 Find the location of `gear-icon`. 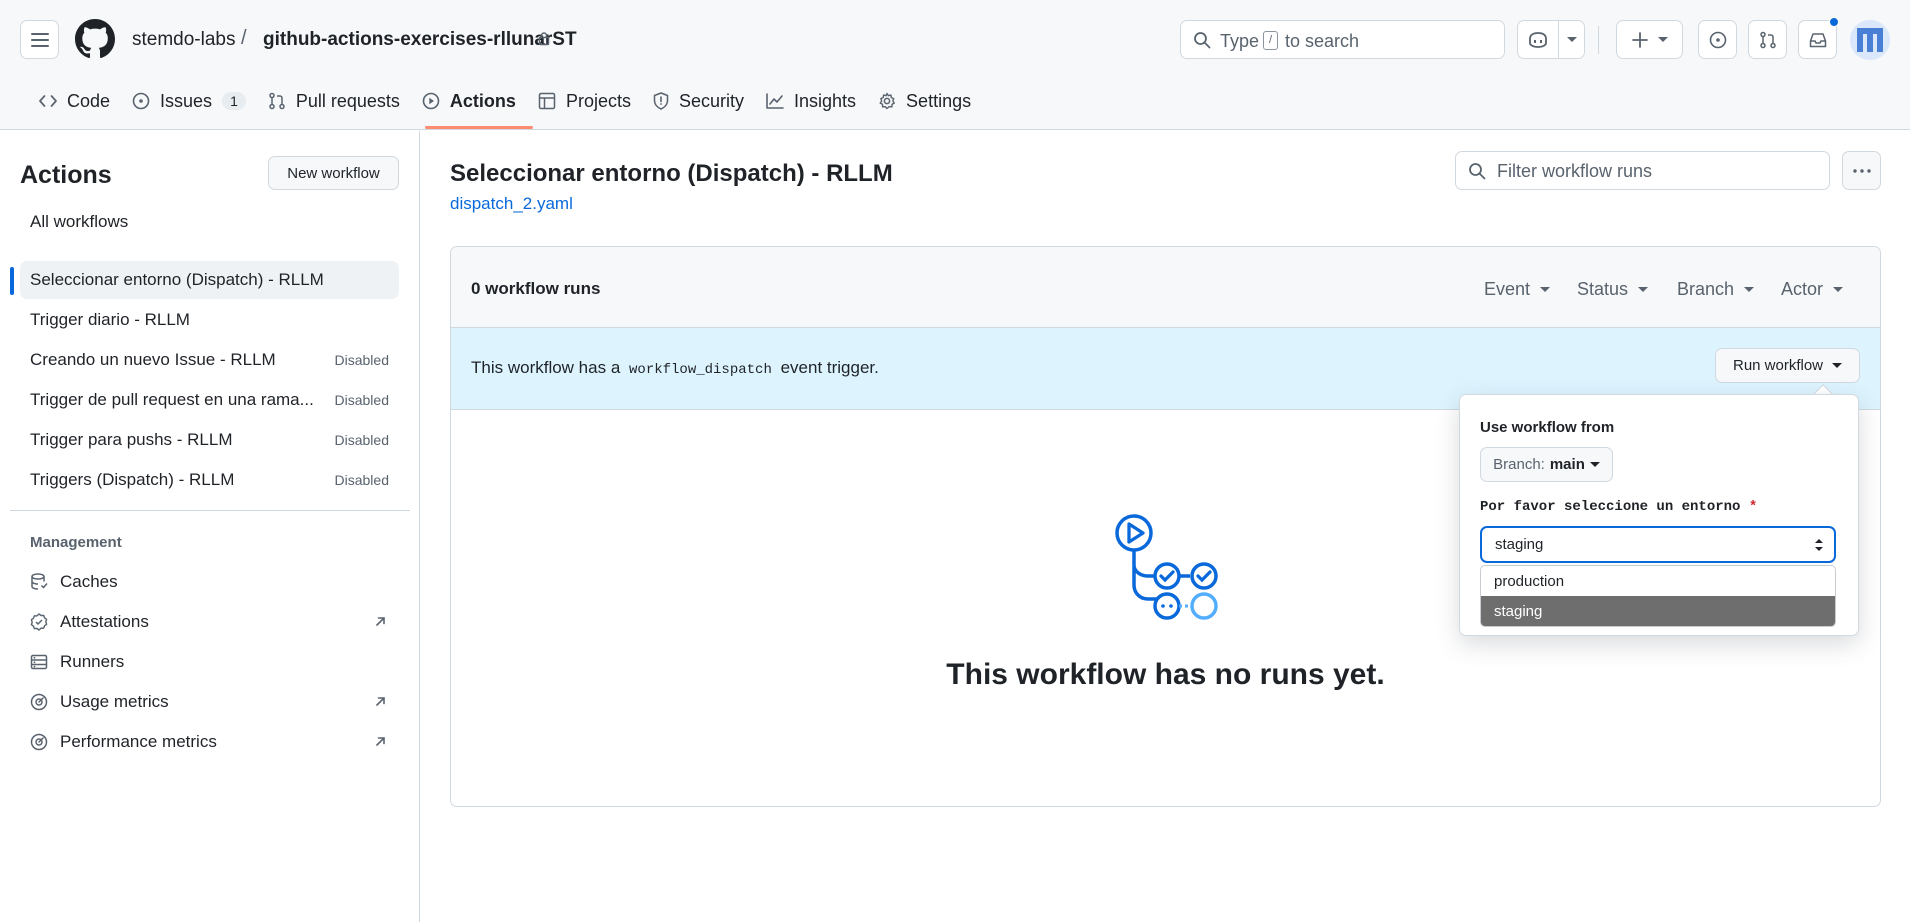

gear-icon is located at coordinates (887, 101).